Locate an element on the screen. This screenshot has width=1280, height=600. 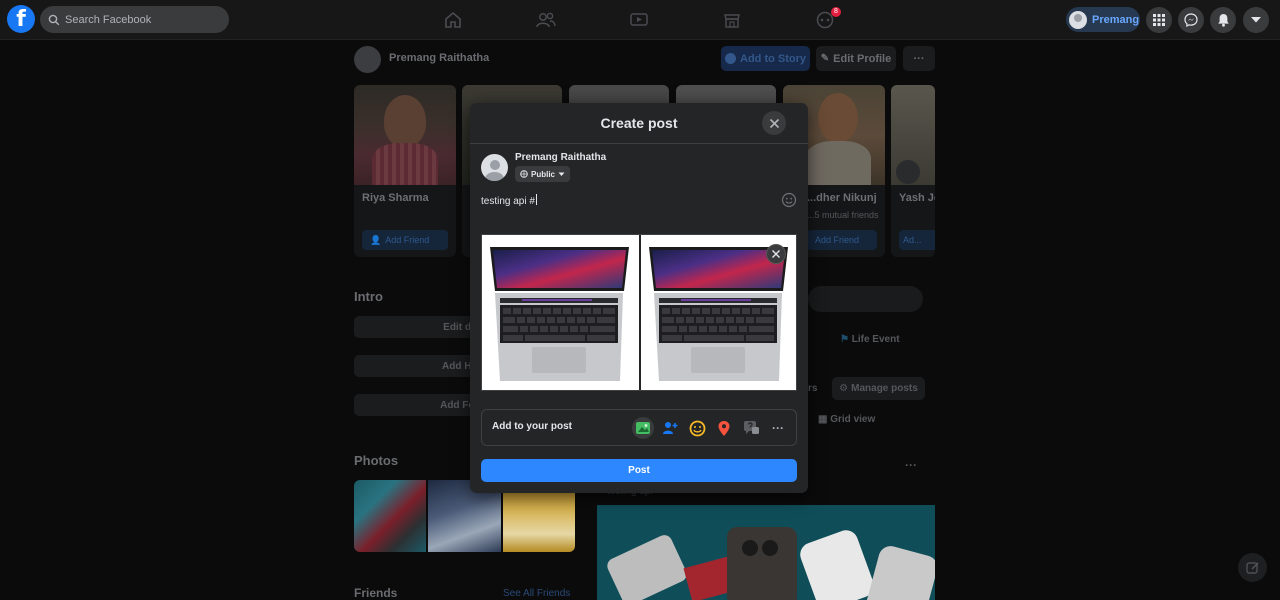
post-text-input: testing api # is located at coordinates (509, 200).